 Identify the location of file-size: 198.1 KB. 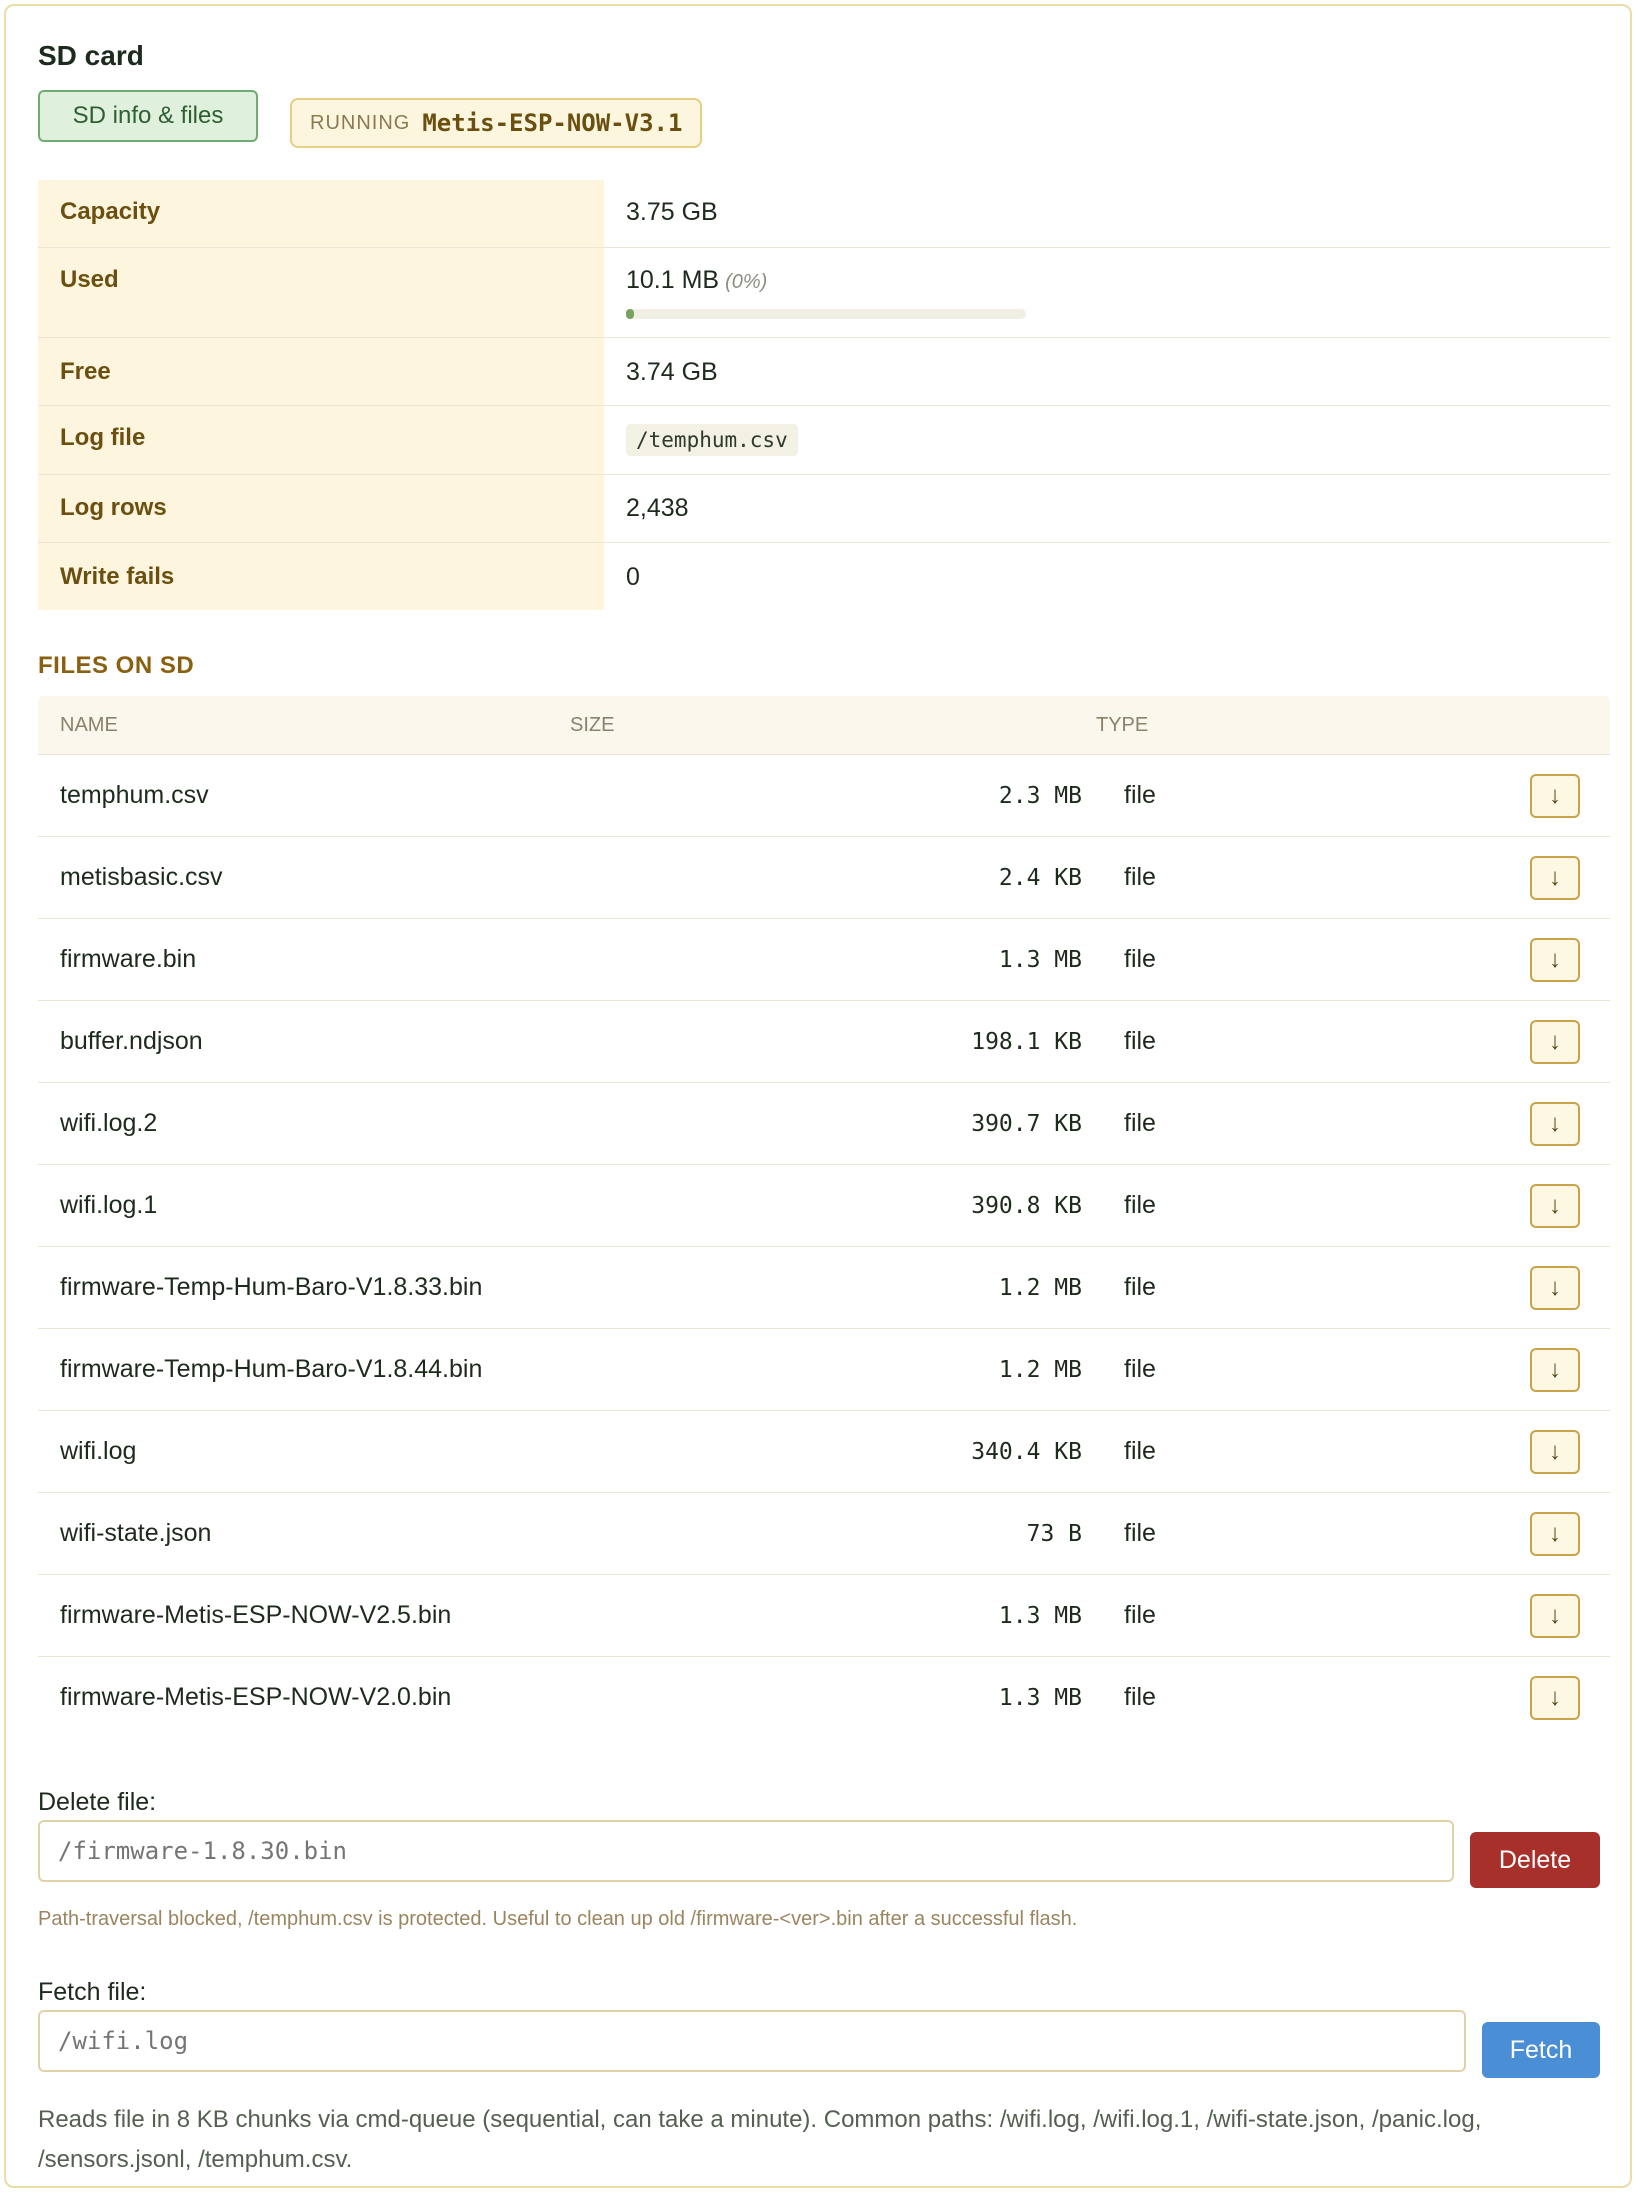
(1026, 1041).